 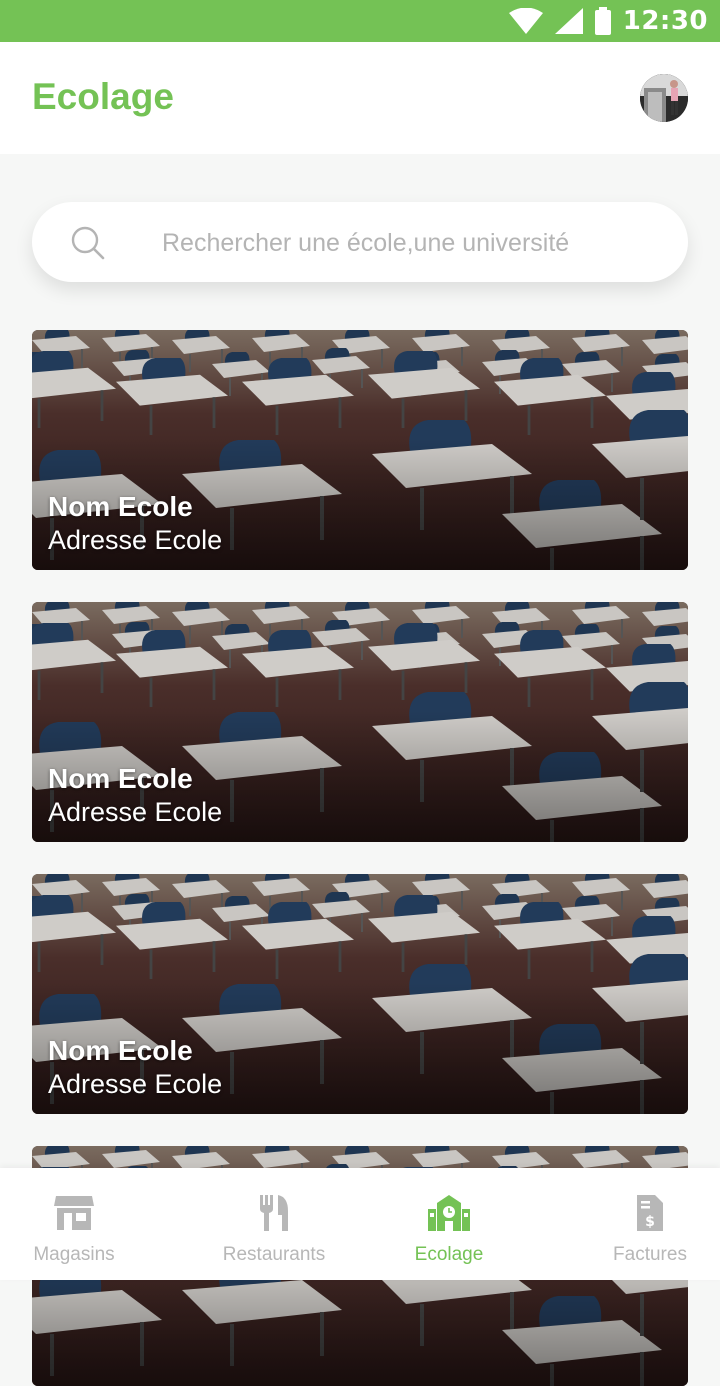 I want to click on store-icon, so click(x=74, y=1213).